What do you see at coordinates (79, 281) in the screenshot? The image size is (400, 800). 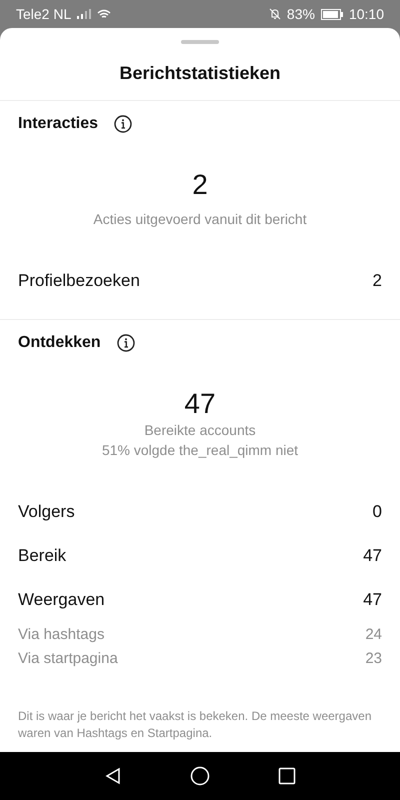 I see `metric-label: Profielbezoeken` at bounding box center [79, 281].